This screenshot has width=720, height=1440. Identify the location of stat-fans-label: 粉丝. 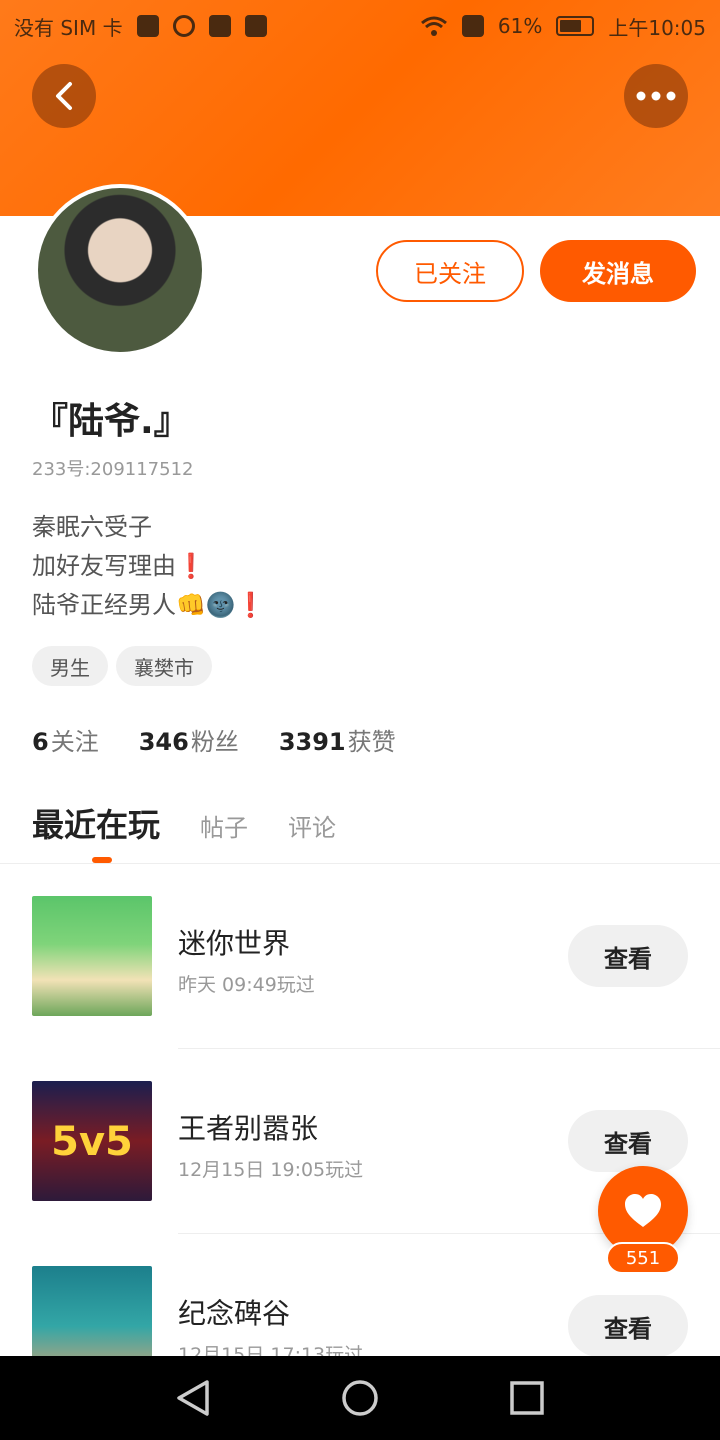
(214, 742).